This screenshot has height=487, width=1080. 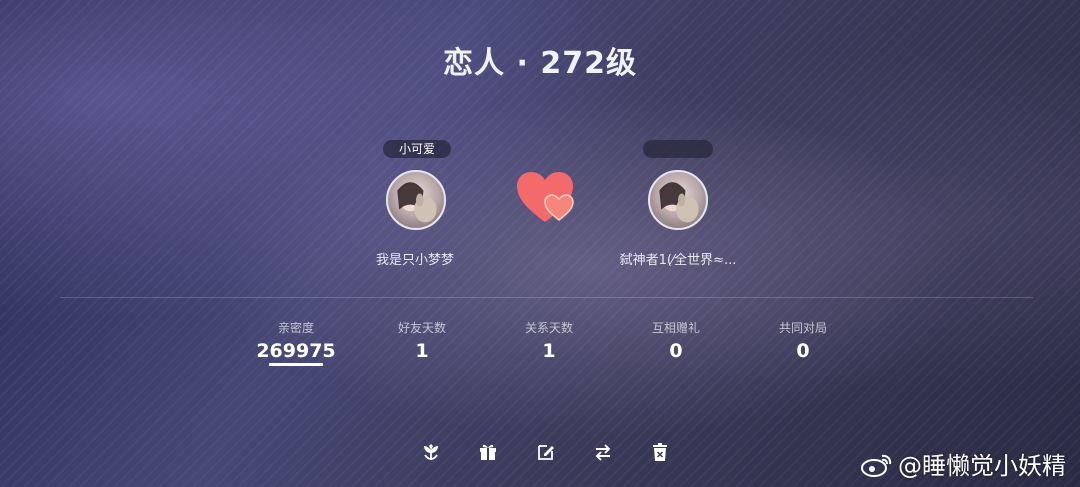 I want to click on weibo-watermark: @睡懒觉小妖精, so click(x=963, y=463).